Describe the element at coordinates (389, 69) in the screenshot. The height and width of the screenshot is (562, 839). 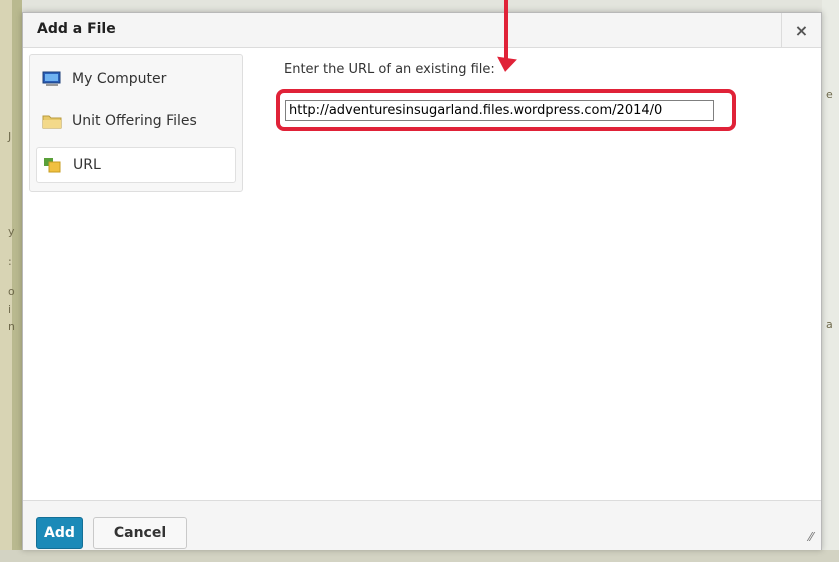
I see `url-field-label: Enter the URL of an existing file:` at that location.